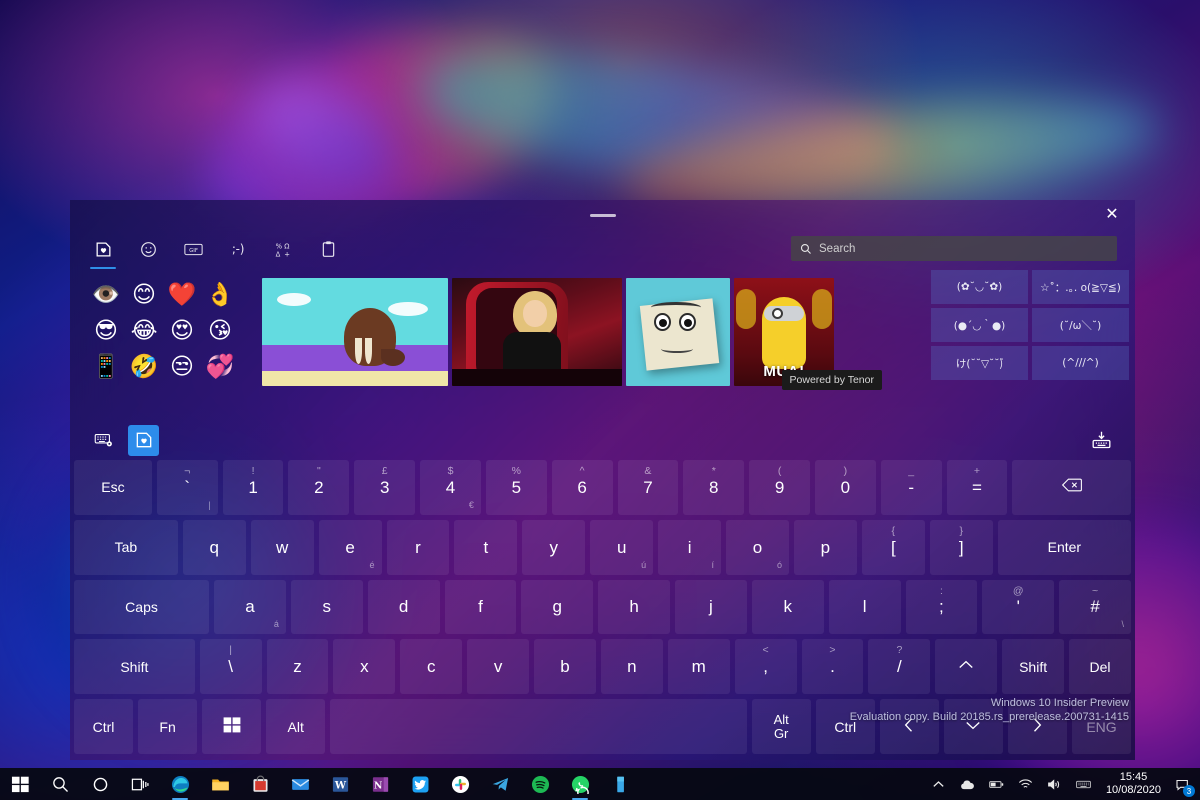  What do you see at coordinates (602, 215) in the screenshot?
I see `drag-handle` at bounding box center [602, 215].